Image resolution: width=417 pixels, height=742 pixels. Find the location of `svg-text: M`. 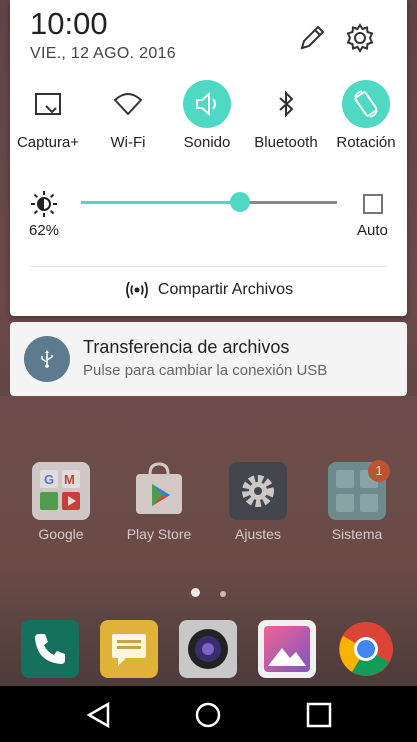

svg-text: M is located at coordinates (69, 479).